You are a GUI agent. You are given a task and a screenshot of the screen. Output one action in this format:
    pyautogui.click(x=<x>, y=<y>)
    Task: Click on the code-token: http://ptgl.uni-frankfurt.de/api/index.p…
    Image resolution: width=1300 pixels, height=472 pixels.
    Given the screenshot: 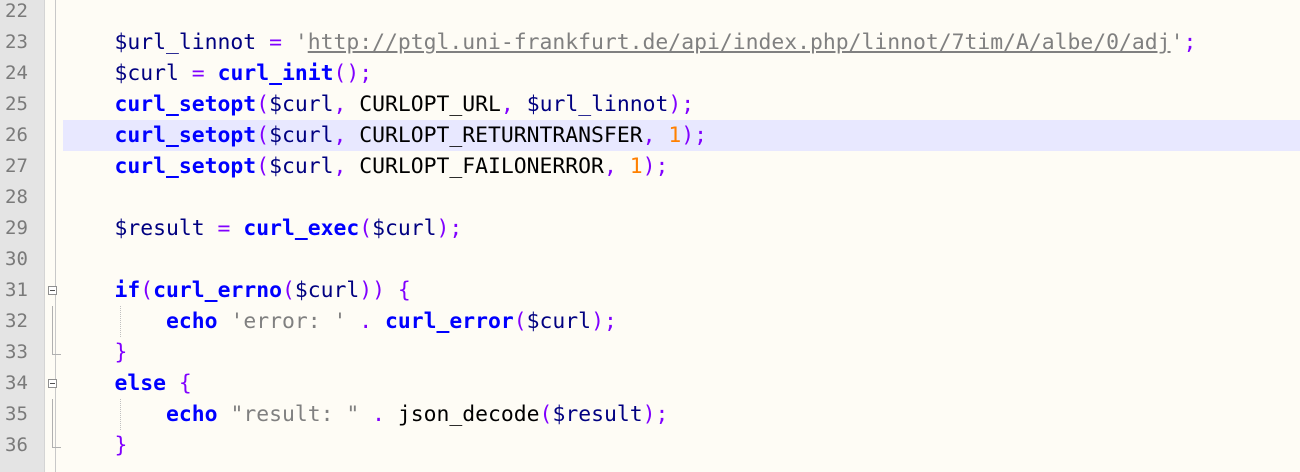 What is the action you would take?
    pyautogui.click(x=739, y=42)
    